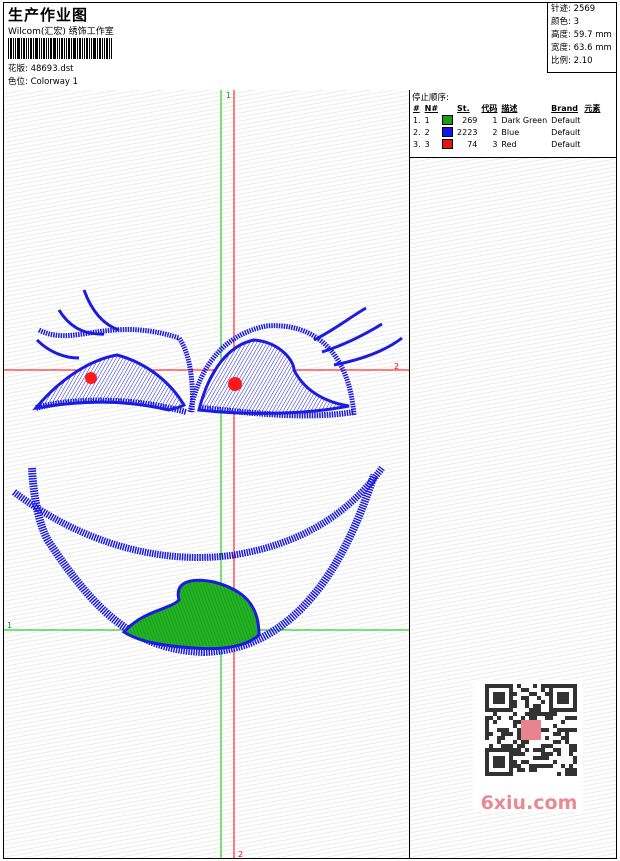  Describe the element at coordinates (431, 108) in the screenshot. I see `col-n: N#` at that location.